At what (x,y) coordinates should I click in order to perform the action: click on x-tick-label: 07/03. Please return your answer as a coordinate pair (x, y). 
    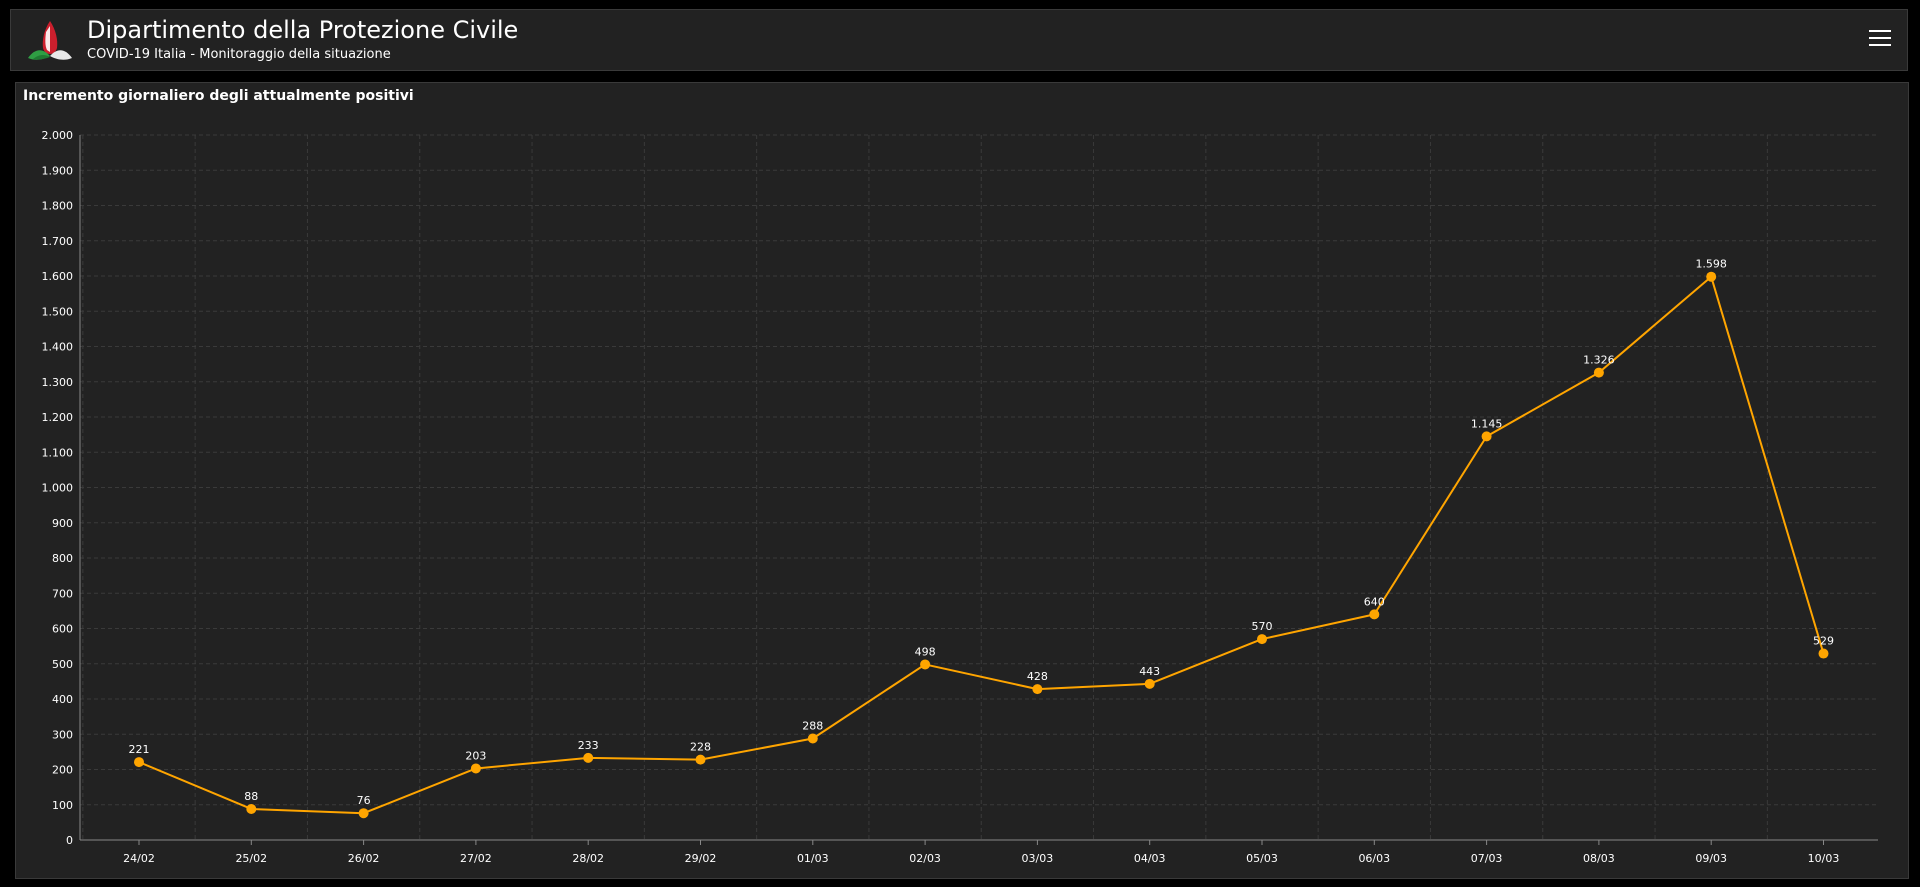
    Looking at the image, I should click on (1487, 858).